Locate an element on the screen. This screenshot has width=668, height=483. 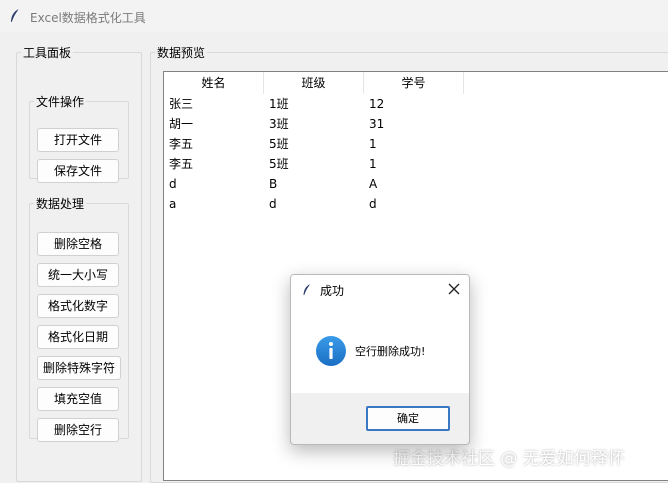
file-ops-legend: 文件操作 is located at coordinates (60, 102).